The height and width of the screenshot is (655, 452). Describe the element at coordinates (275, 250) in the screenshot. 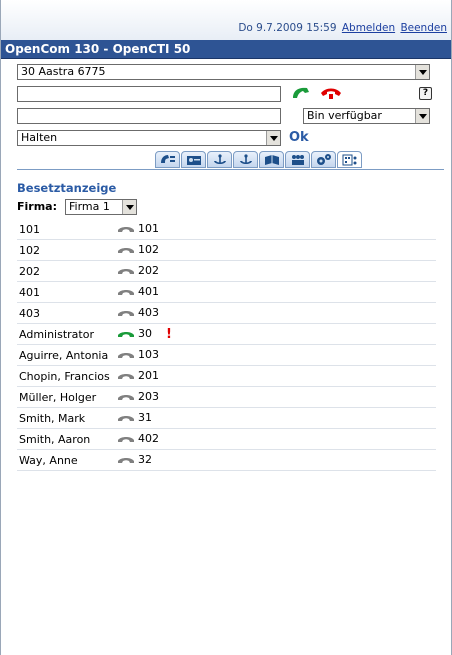

I see `contact-extension-cell: 102` at that location.